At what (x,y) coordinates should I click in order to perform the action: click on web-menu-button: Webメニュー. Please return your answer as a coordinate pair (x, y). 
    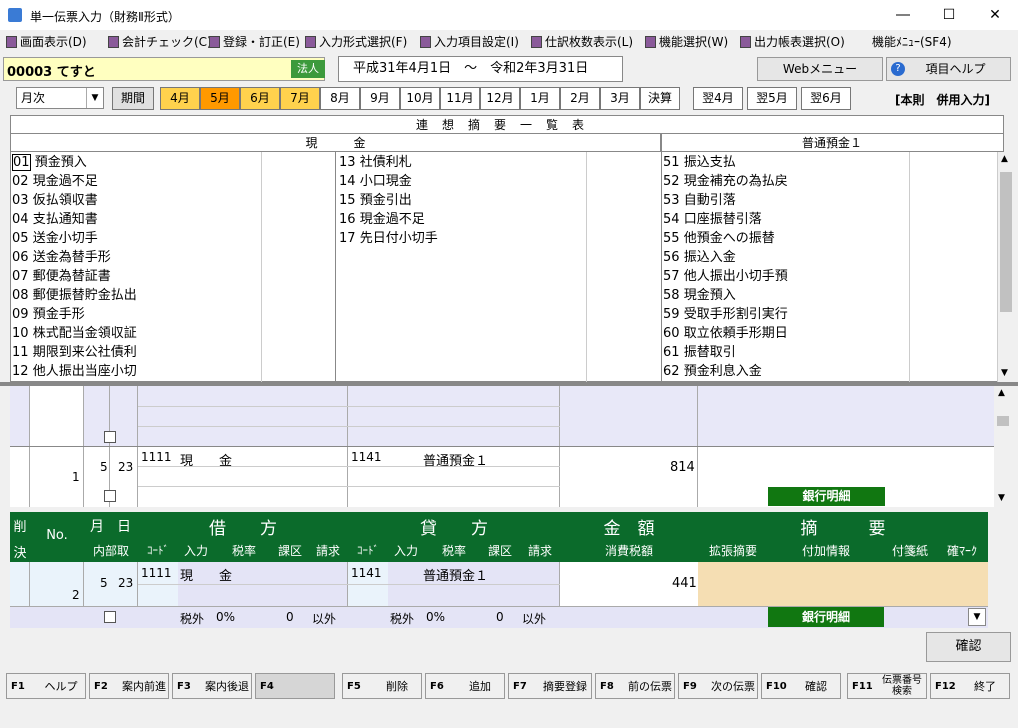
    Looking at the image, I should click on (820, 69).